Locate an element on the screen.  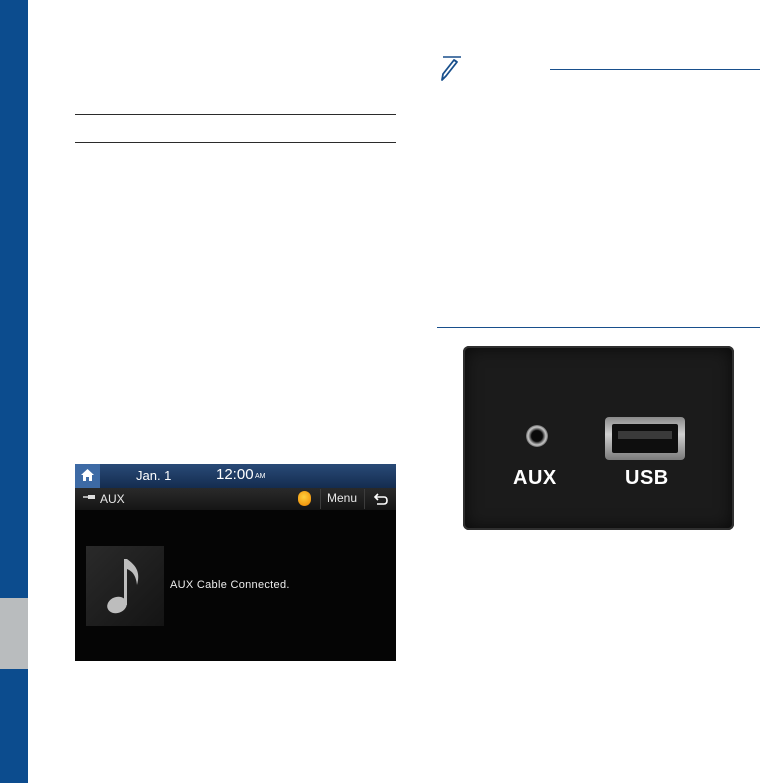
clock: 12:00 is located at coordinates (235, 474).